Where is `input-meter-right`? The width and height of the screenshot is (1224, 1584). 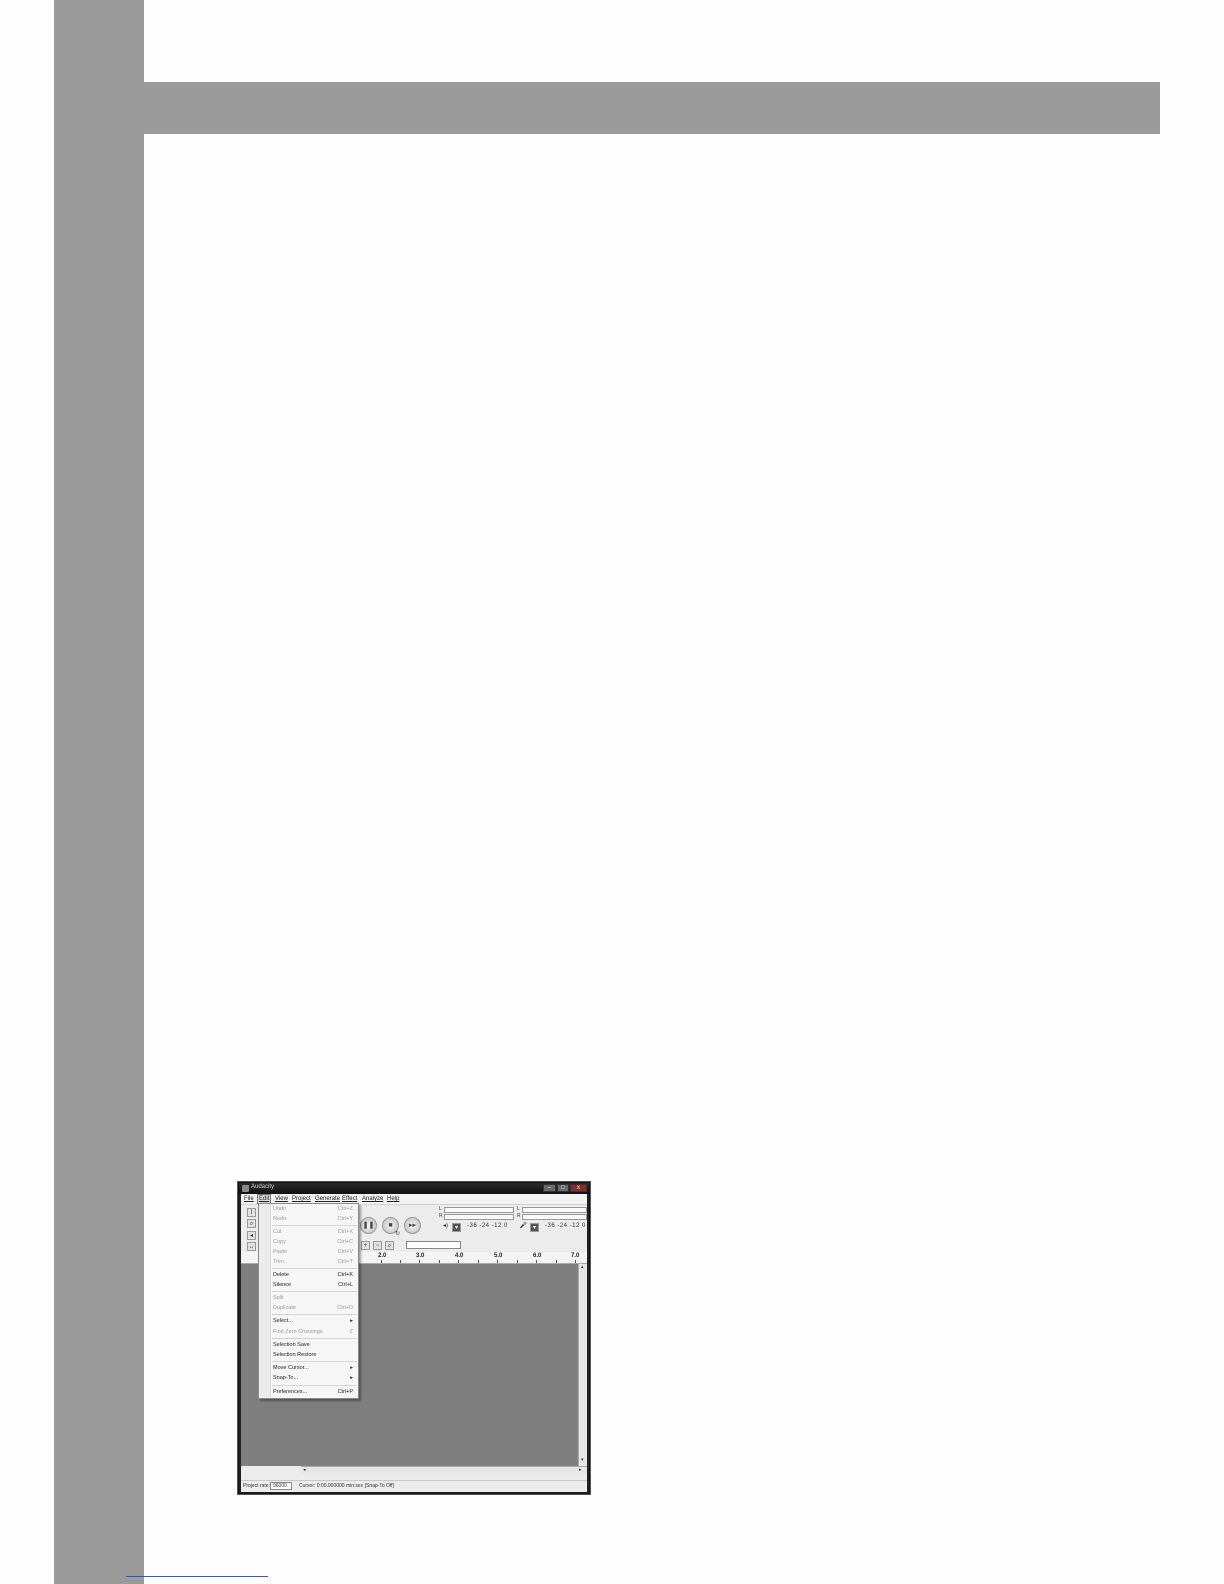
input-meter-right is located at coordinates (554, 1217).